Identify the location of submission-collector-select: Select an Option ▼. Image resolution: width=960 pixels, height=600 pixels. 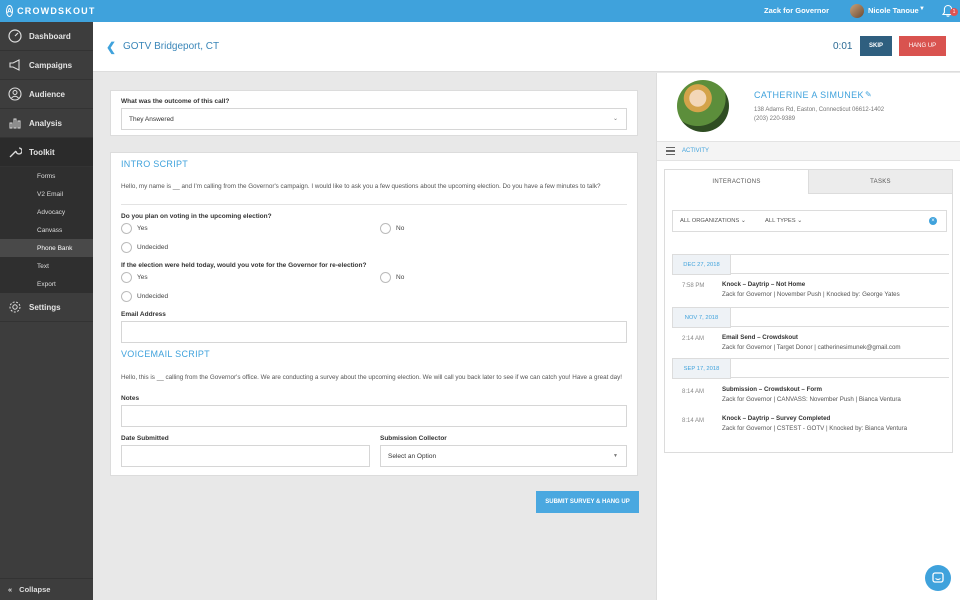
(503, 456).